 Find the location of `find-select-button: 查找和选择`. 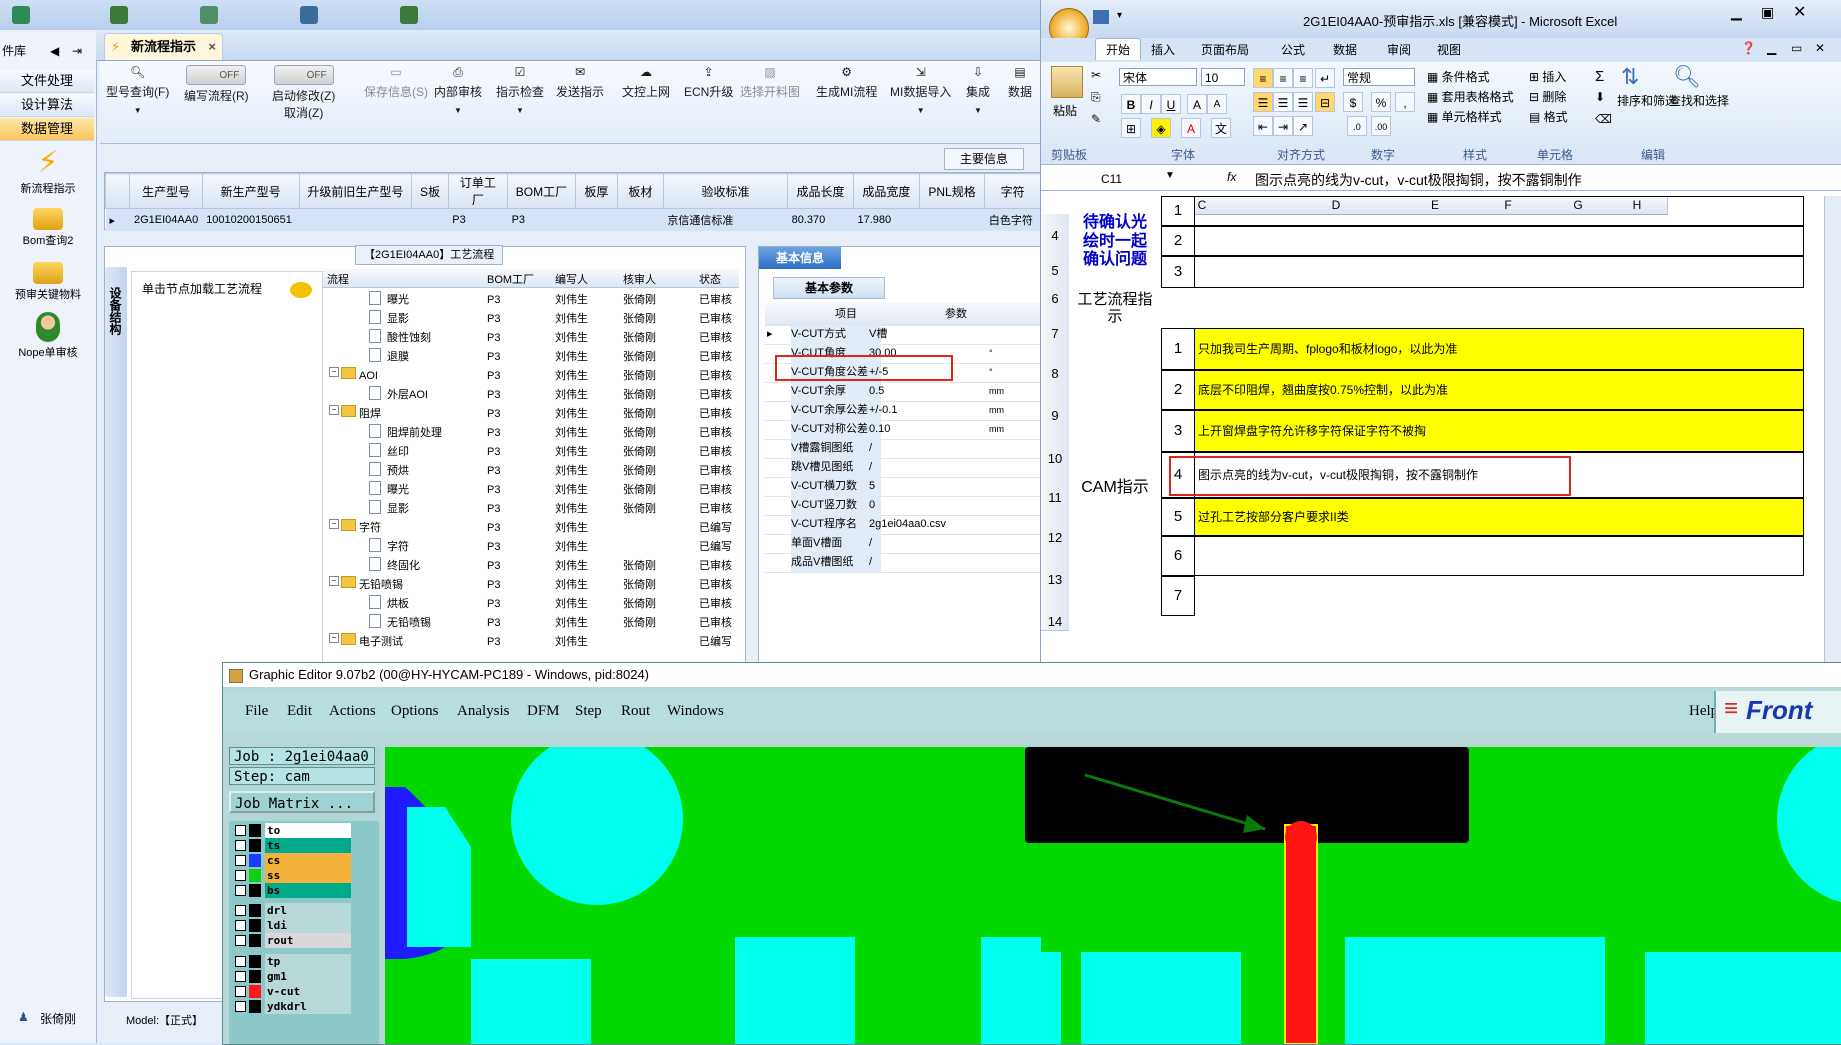

find-select-button: 查找和选择 is located at coordinates (1699, 100).